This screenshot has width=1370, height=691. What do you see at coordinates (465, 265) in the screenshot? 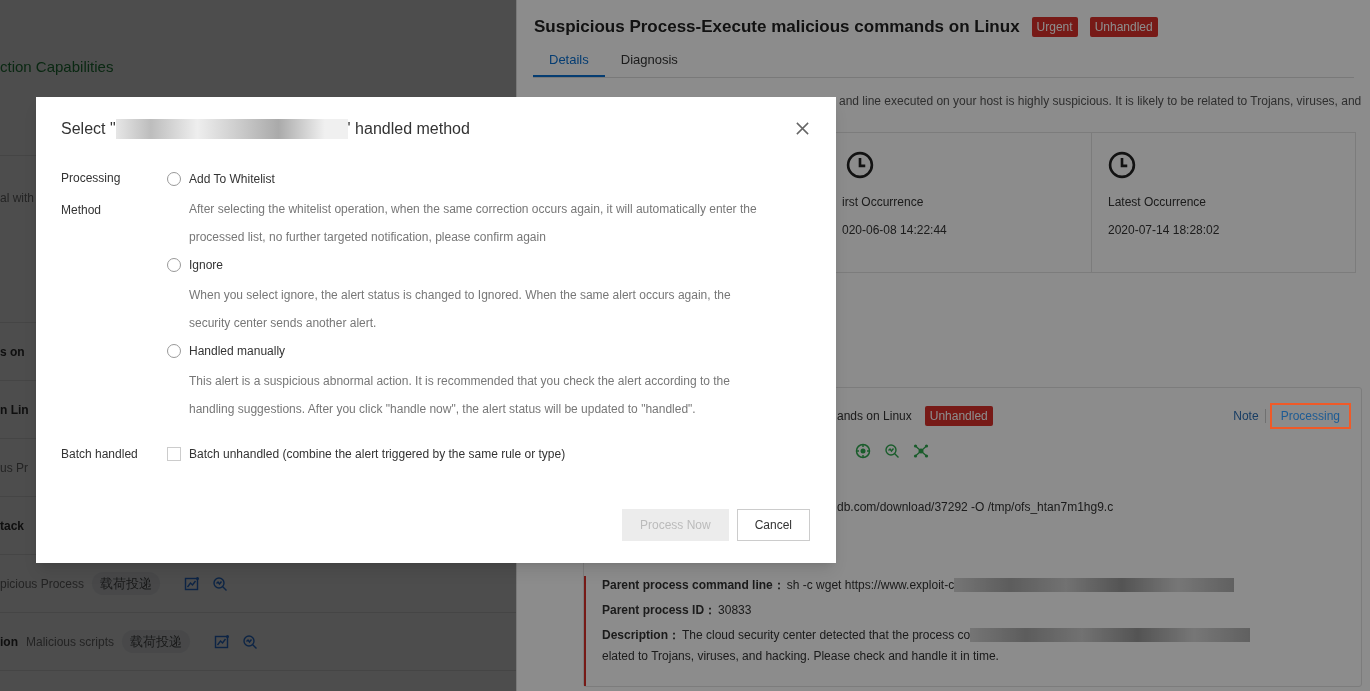
I see `radio-option: Ignore` at bounding box center [465, 265].